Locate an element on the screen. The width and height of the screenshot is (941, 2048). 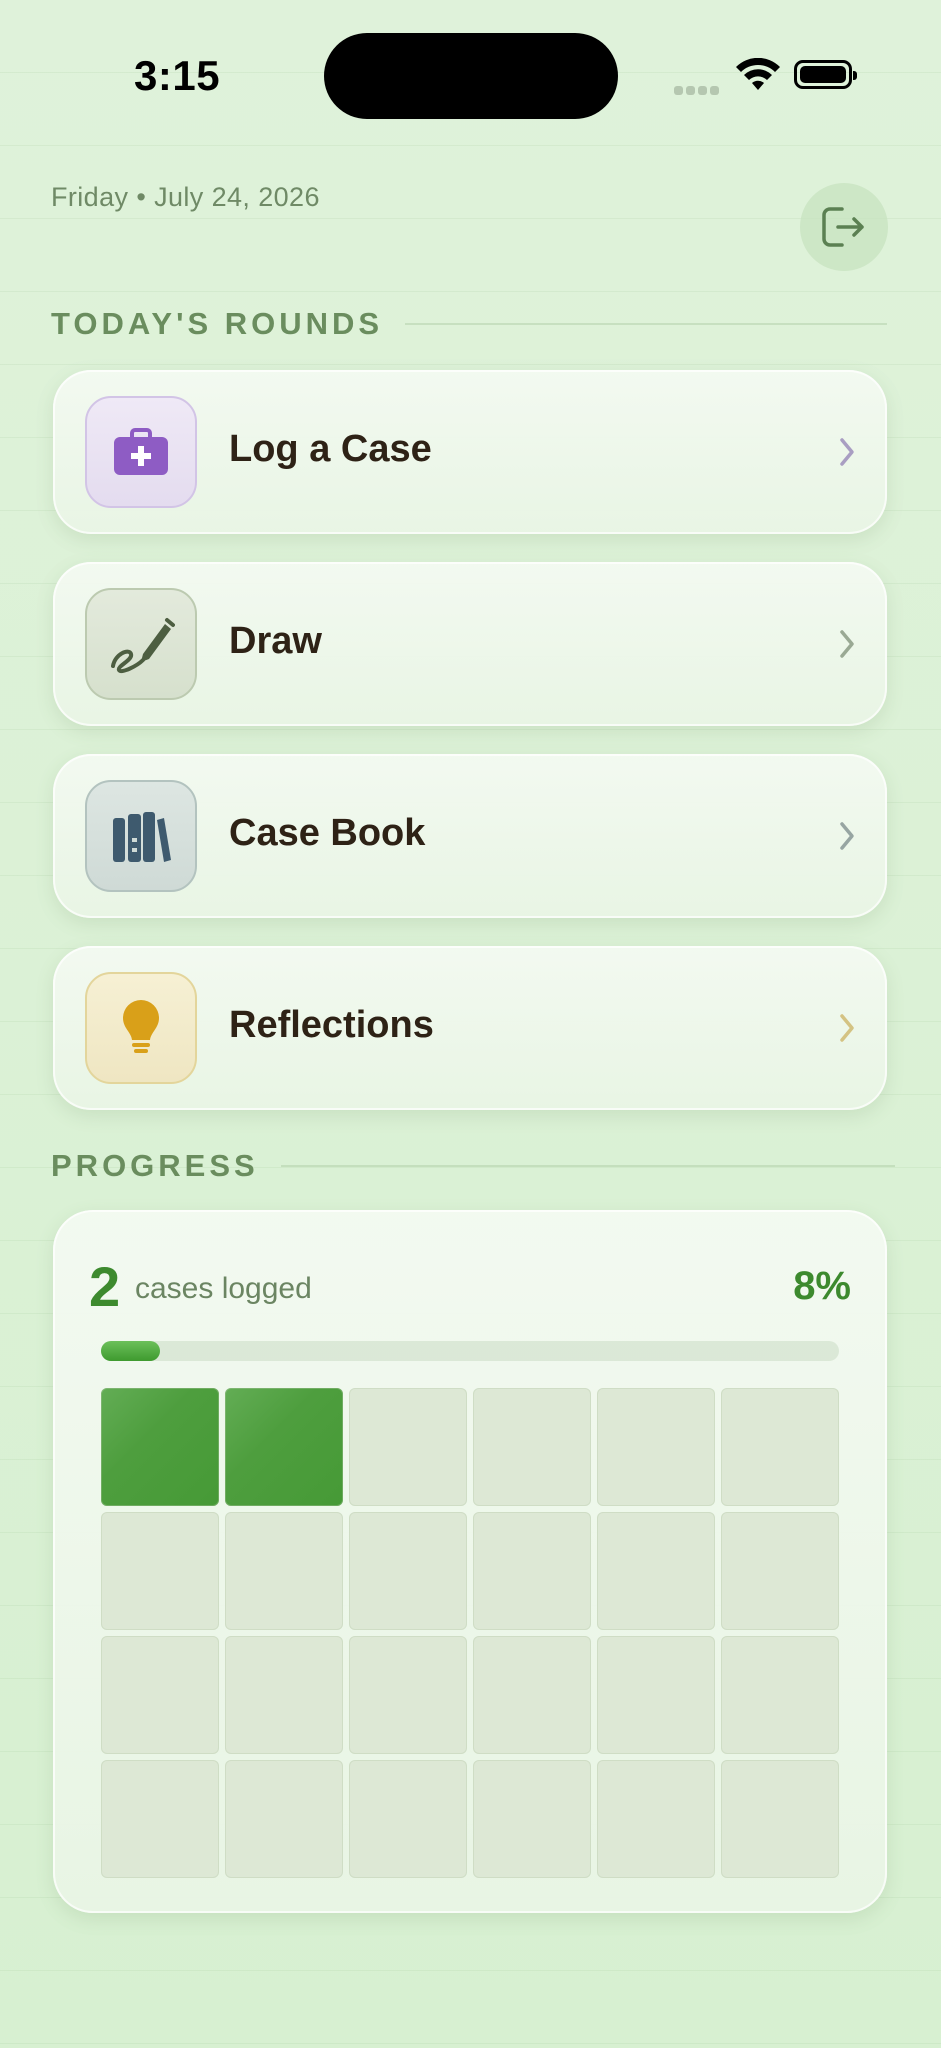
books-icon is located at coordinates (142, 837).